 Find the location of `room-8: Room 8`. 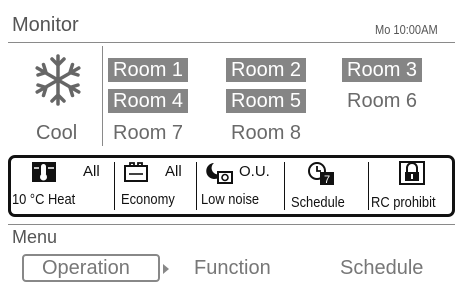

room-8: Room 8 is located at coordinates (266, 133).